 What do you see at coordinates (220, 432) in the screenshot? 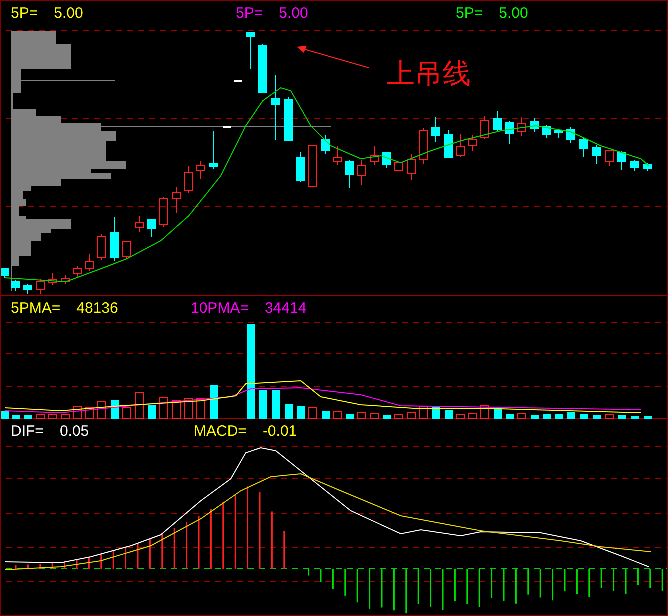
I see `legend-label: MACD=` at bounding box center [220, 432].